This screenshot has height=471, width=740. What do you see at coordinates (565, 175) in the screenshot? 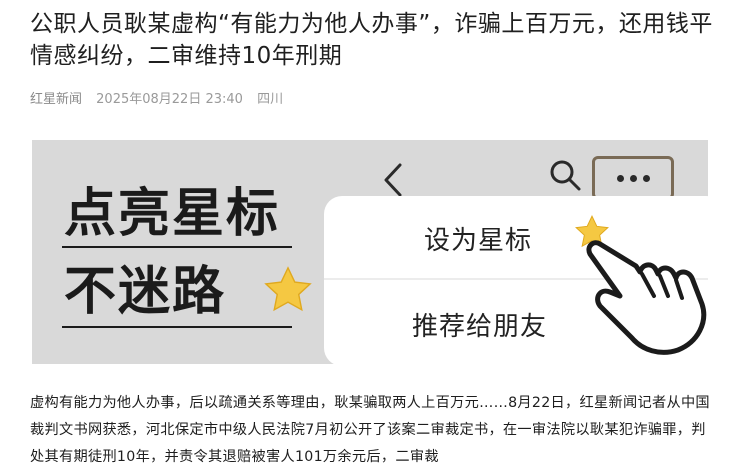
I see `search-icon` at bounding box center [565, 175].